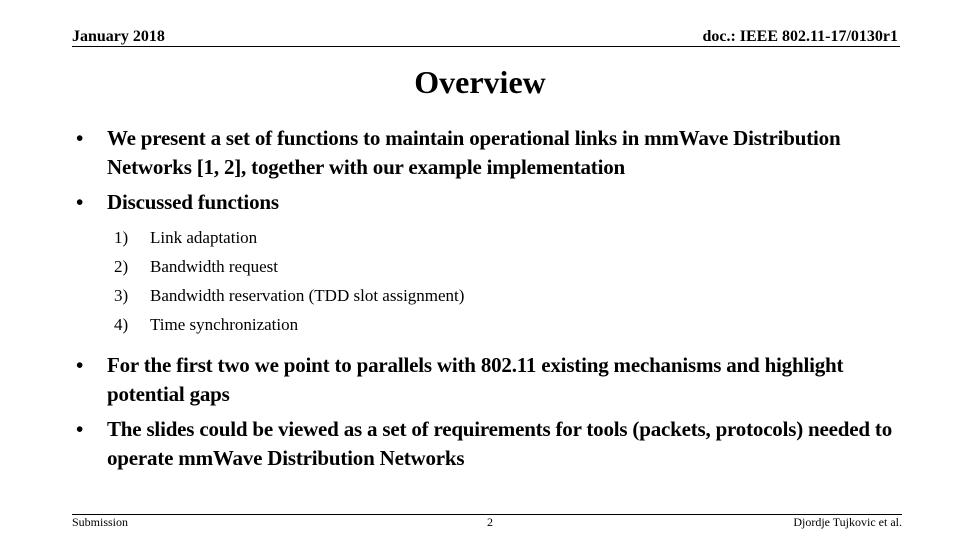  Describe the element at coordinates (486, 237) in the screenshot. I see `function-item: 1) Link adaptation` at that location.